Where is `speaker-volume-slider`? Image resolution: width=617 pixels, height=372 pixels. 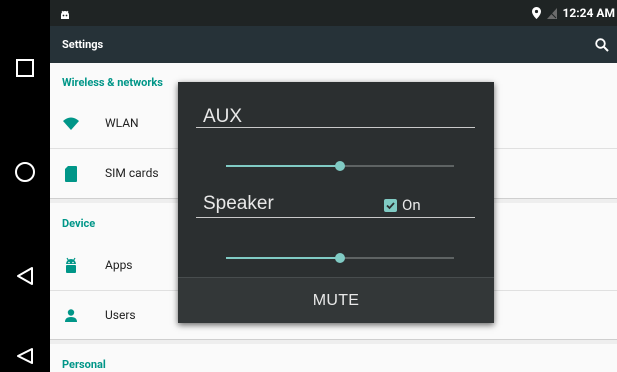 speaker-volume-slider is located at coordinates (340, 258).